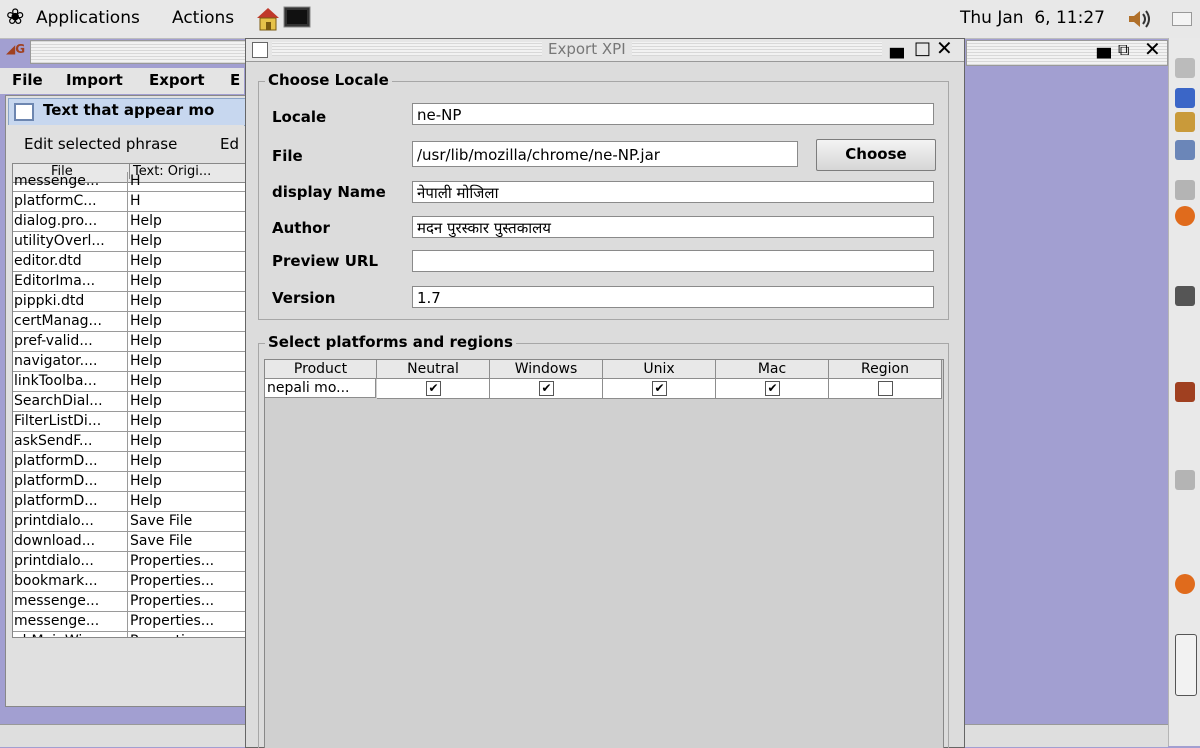  What do you see at coordinates (546, 388) in the screenshot?
I see `windows-checkbox: ✔` at bounding box center [546, 388].